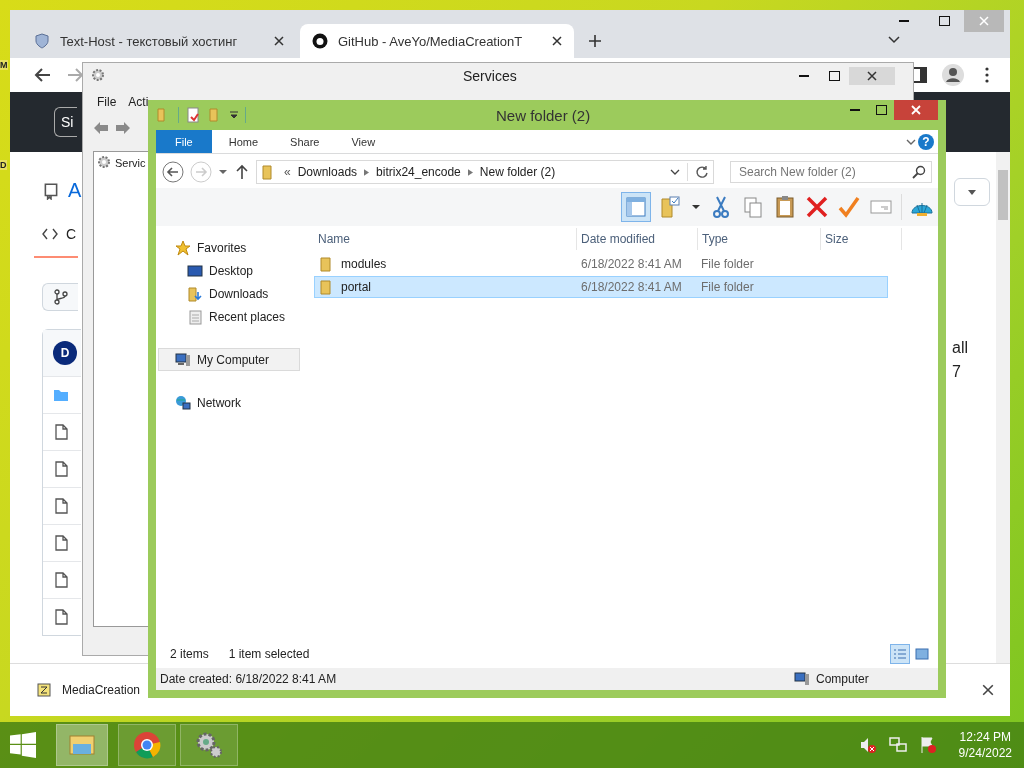 The height and width of the screenshot is (768, 1024). Describe the element at coordinates (223, 172) in the screenshot. I see `recent-locations-caret-icon` at that location.